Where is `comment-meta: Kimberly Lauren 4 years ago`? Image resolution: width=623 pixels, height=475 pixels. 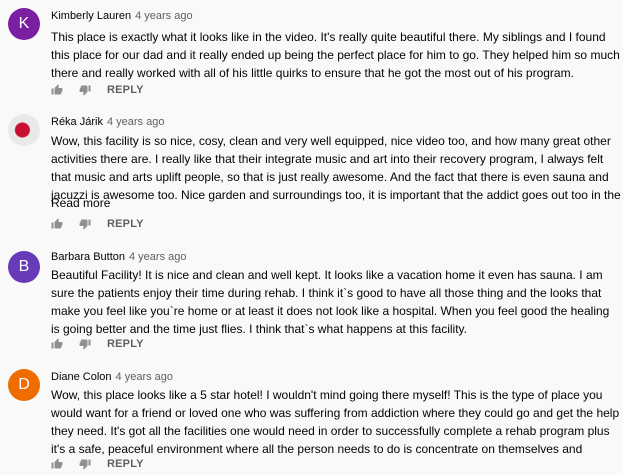 comment-meta: Kimberly Lauren 4 years ago is located at coordinates (122, 16).